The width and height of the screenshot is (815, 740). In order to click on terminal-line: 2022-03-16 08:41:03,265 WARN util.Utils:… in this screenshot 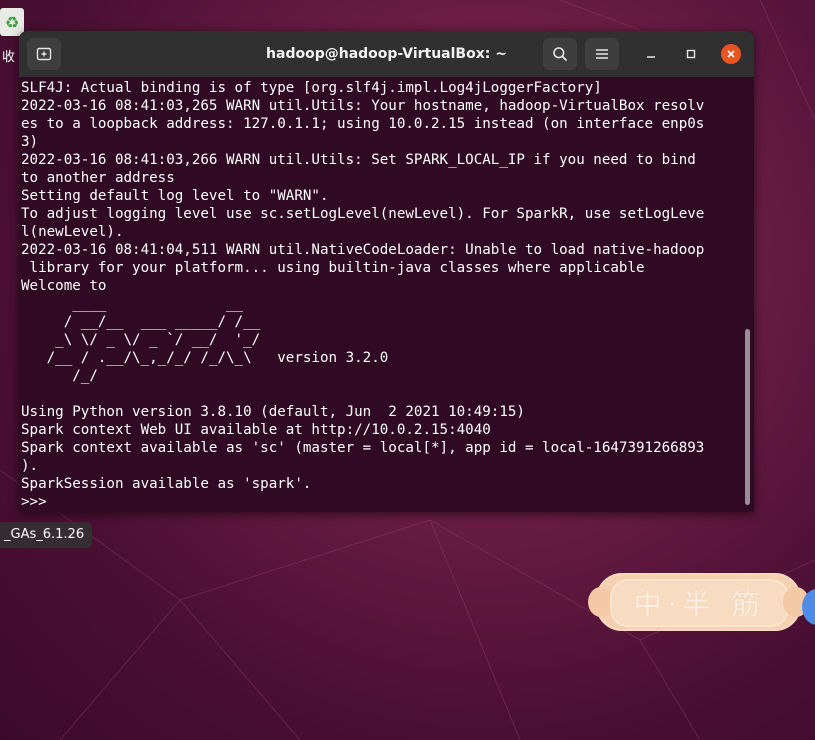, I will do `click(363, 106)`.